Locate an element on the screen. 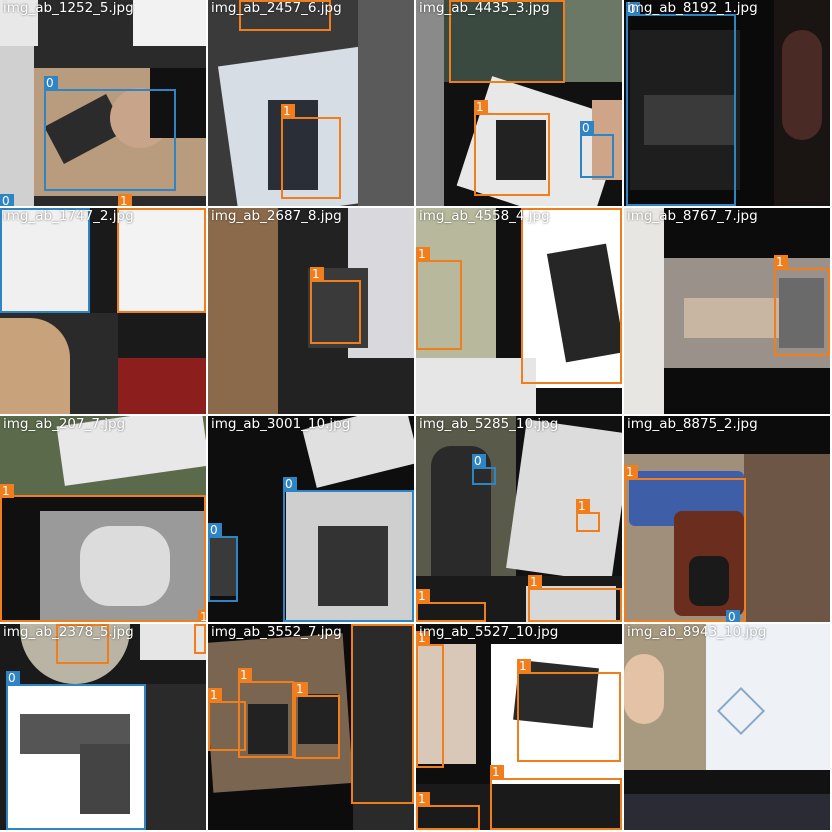 The image size is (832, 832). image-filename: img_ab_8192_1.jpg is located at coordinates (692, 8).